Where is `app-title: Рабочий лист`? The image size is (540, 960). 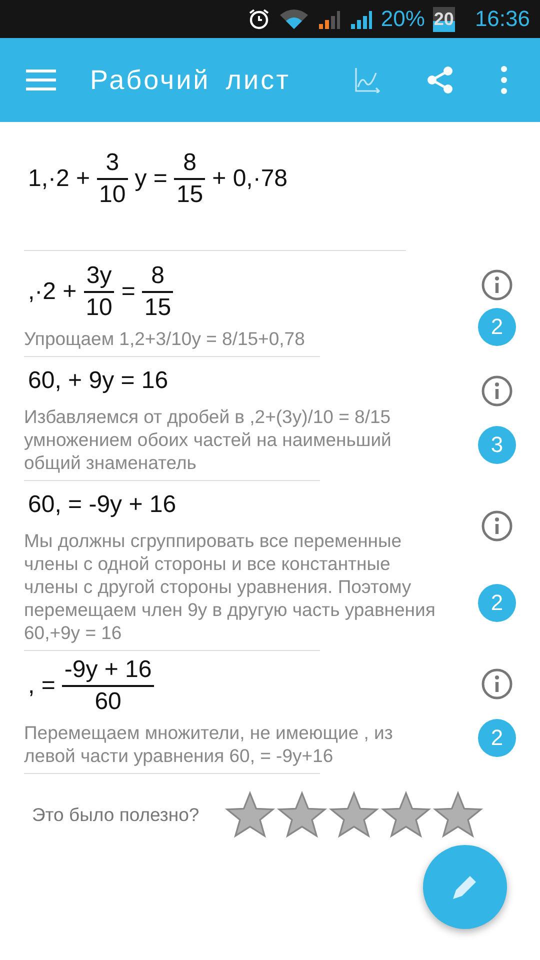
app-title: Рабочий лист is located at coordinates (191, 80).